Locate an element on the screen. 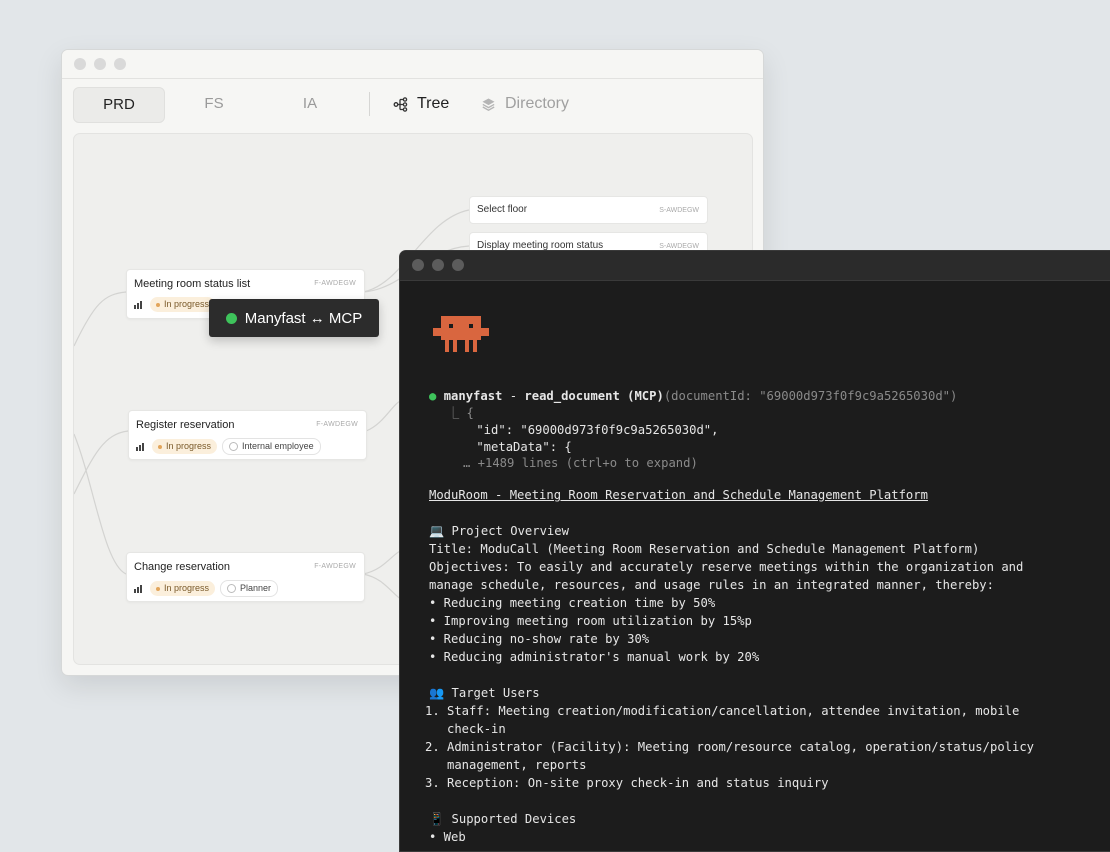 This screenshot has width=1110, height=852. window-controls is located at coordinates (100, 64).